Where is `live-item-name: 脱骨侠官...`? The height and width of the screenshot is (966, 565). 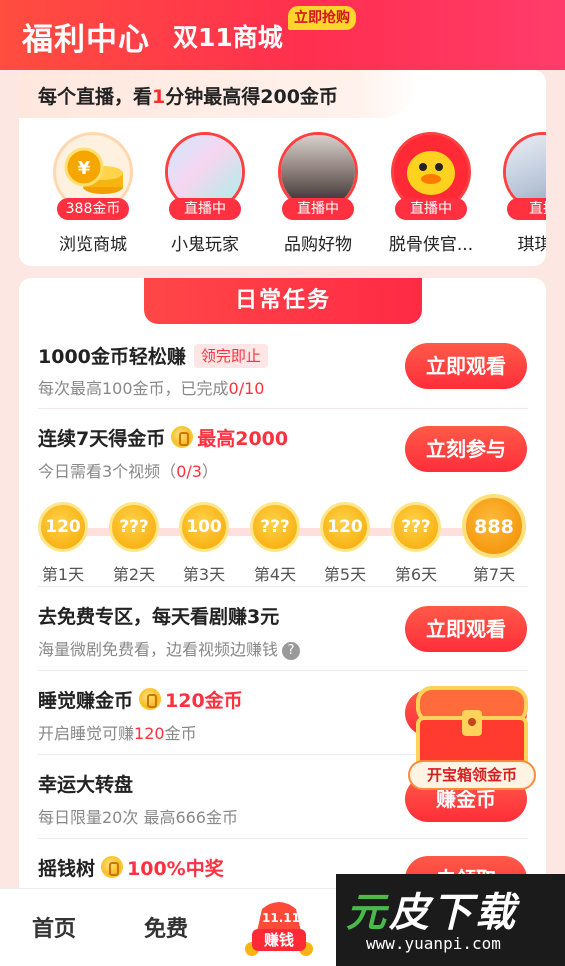
live-item-name: 脱骨侠官... is located at coordinates (431, 245).